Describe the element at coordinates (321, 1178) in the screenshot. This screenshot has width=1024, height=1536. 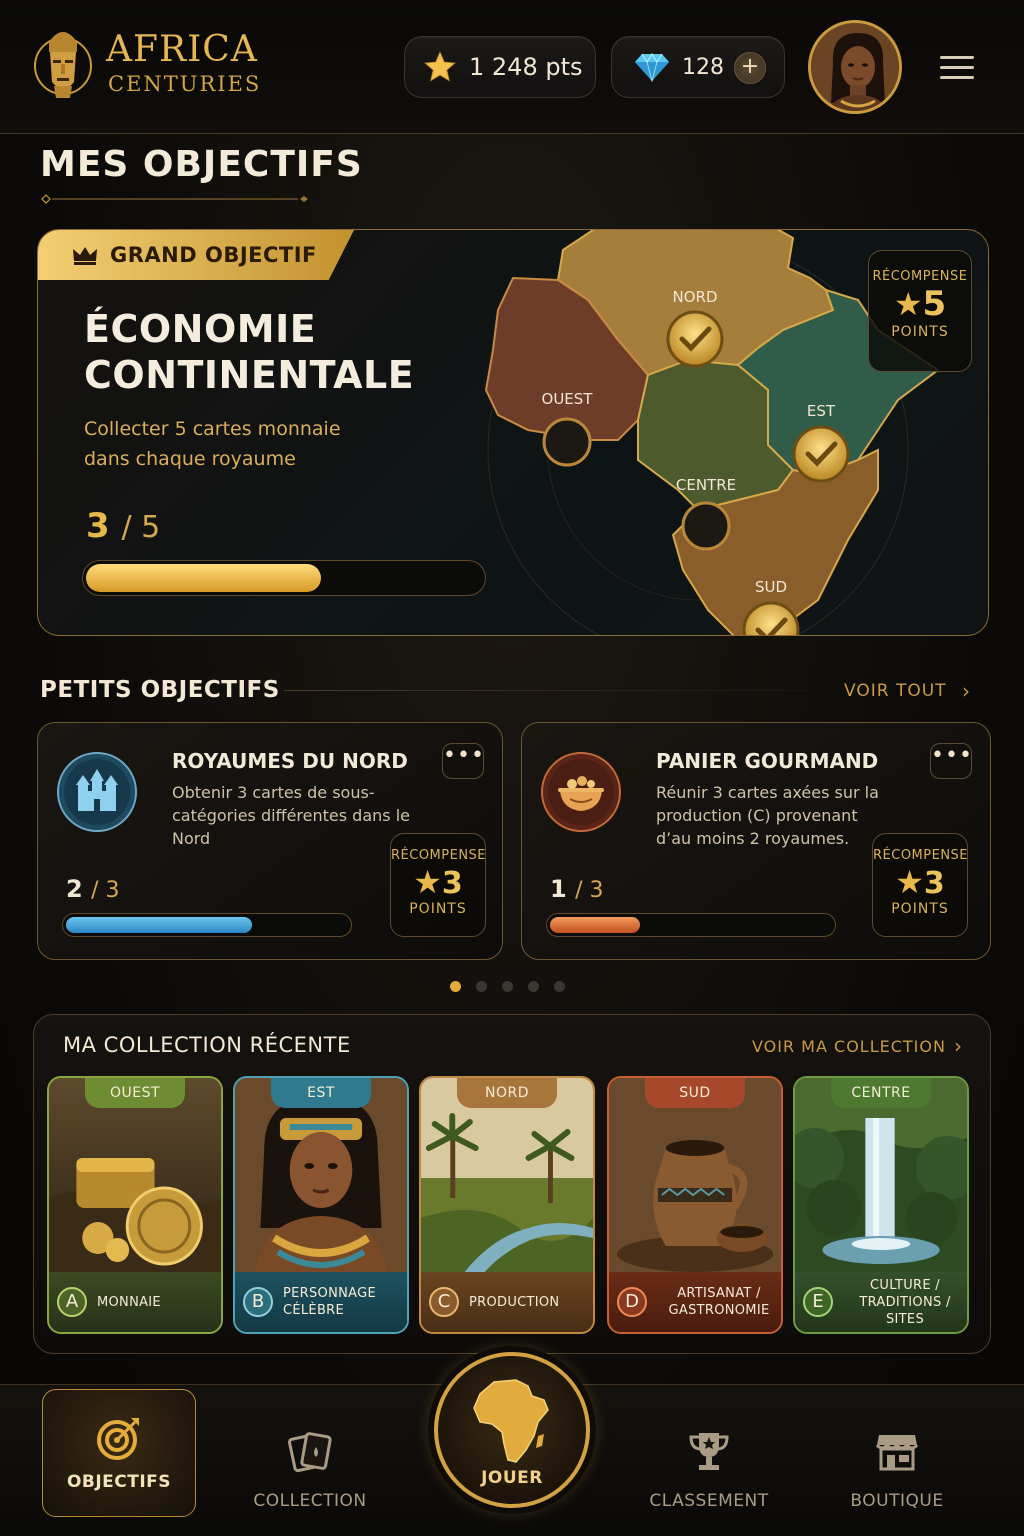
I see `famous-queen-illustration` at that location.